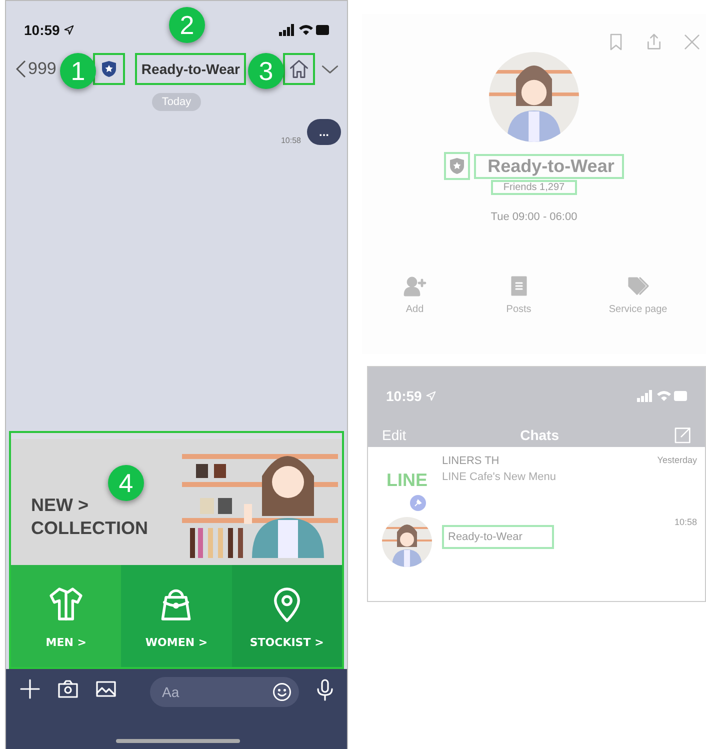 This screenshot has width=706, height=749. I want to click on callout-number: 1, so click(78, 71).